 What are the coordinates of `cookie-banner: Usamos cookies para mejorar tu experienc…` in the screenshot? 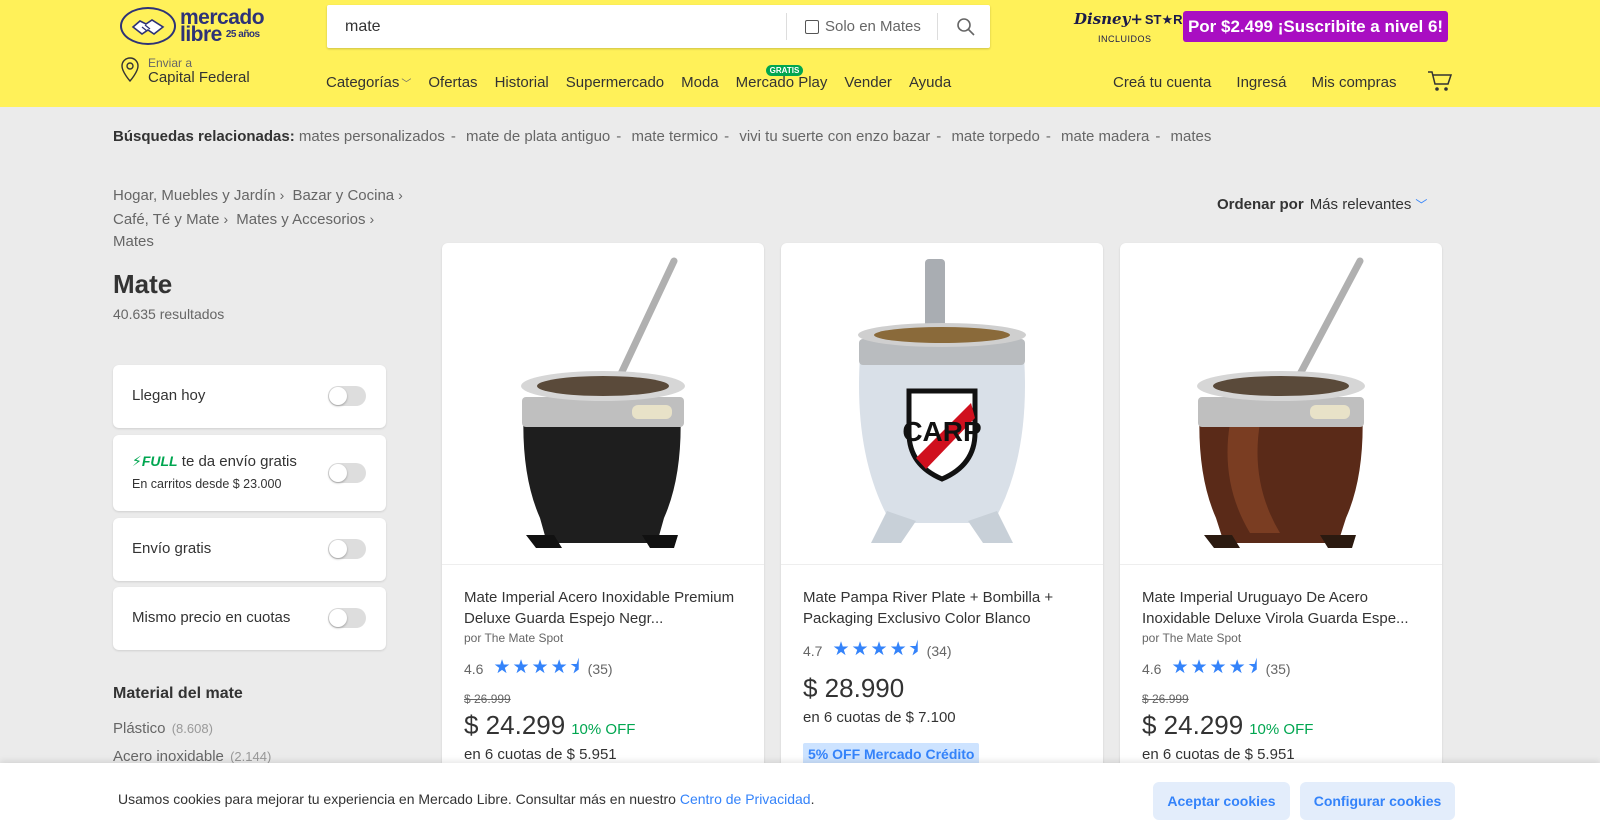 It's located at (800, 794).